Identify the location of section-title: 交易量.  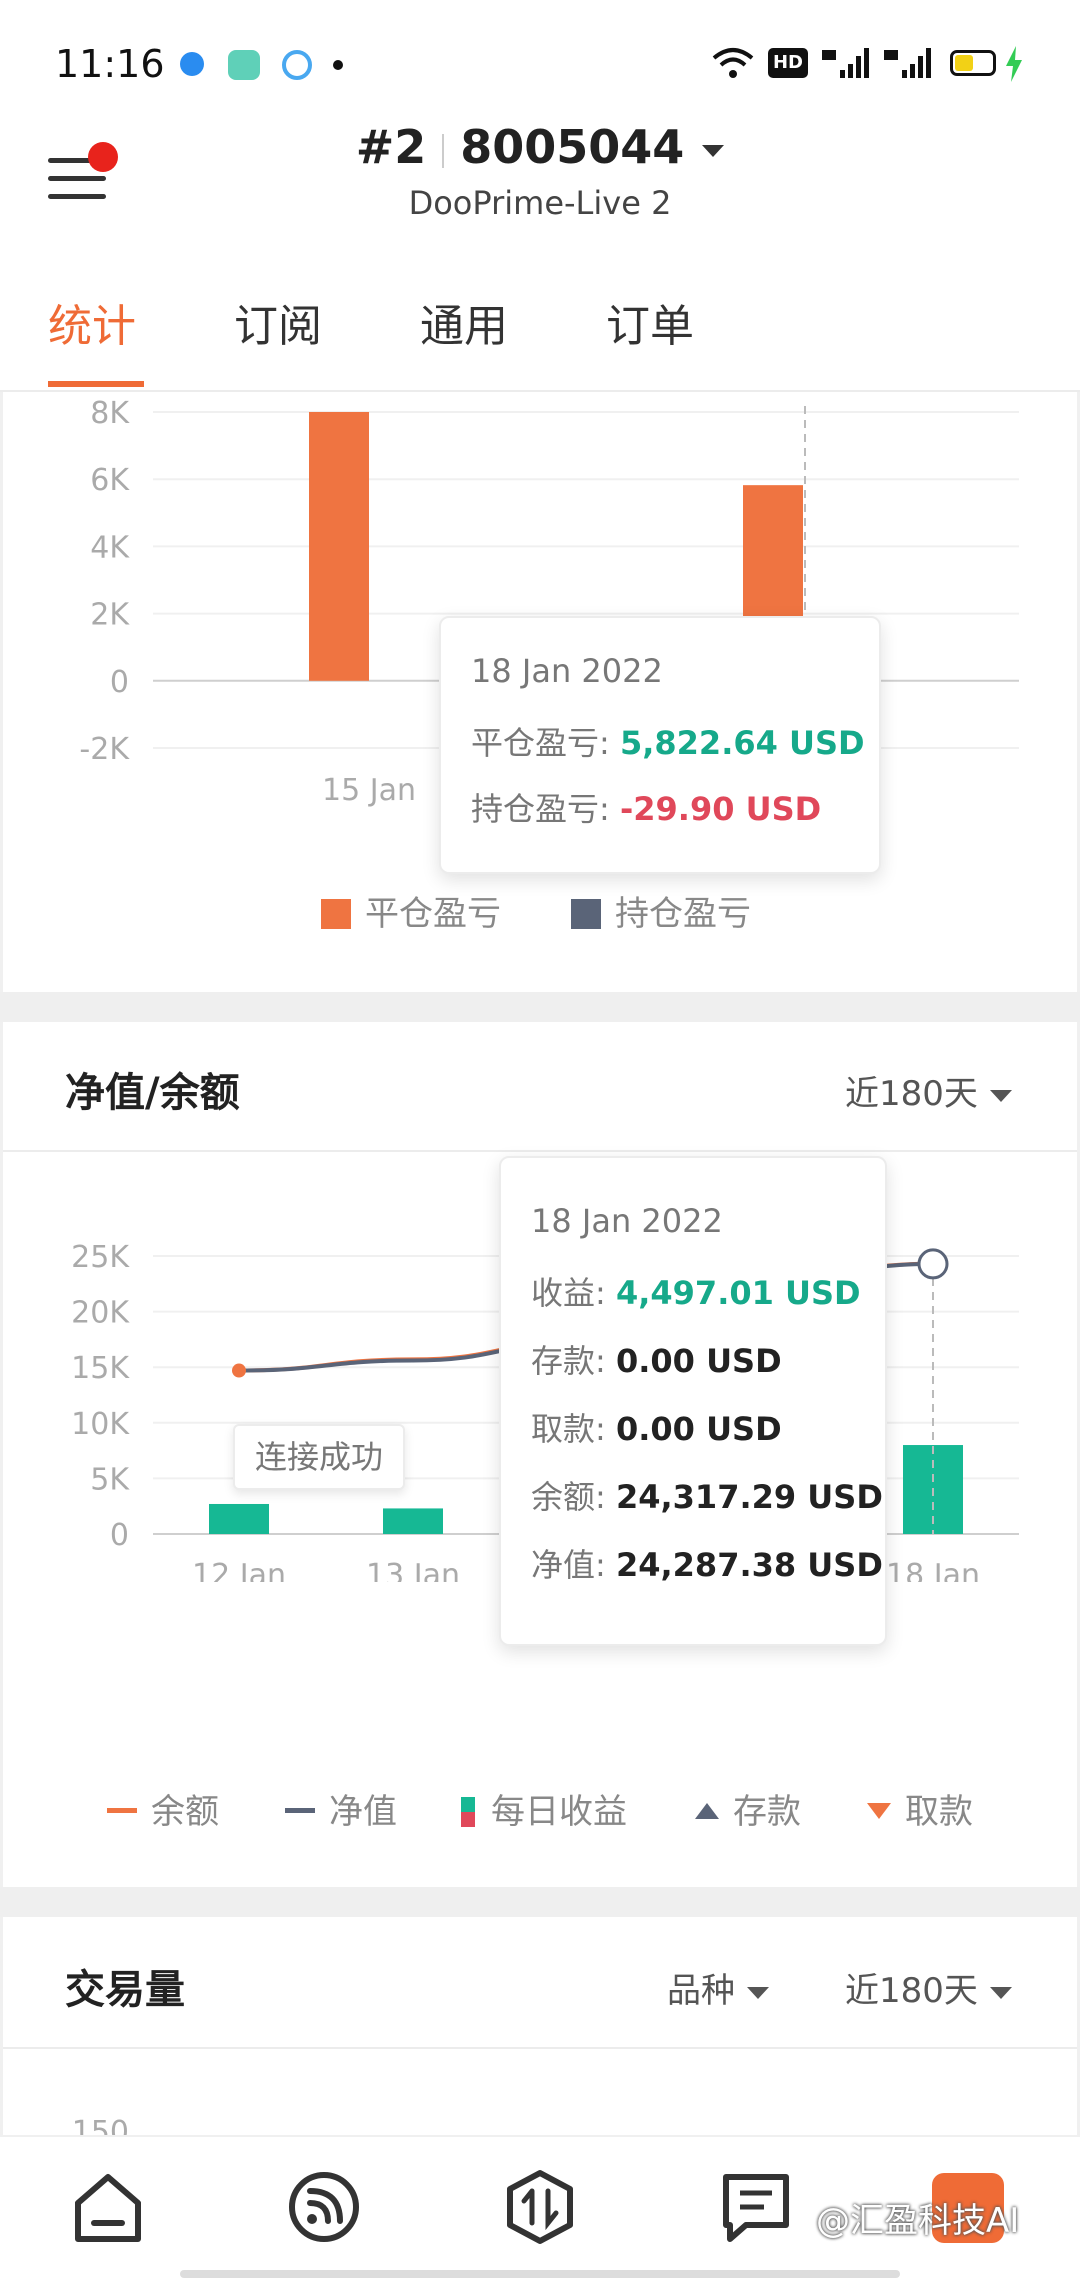
(125, 1990).